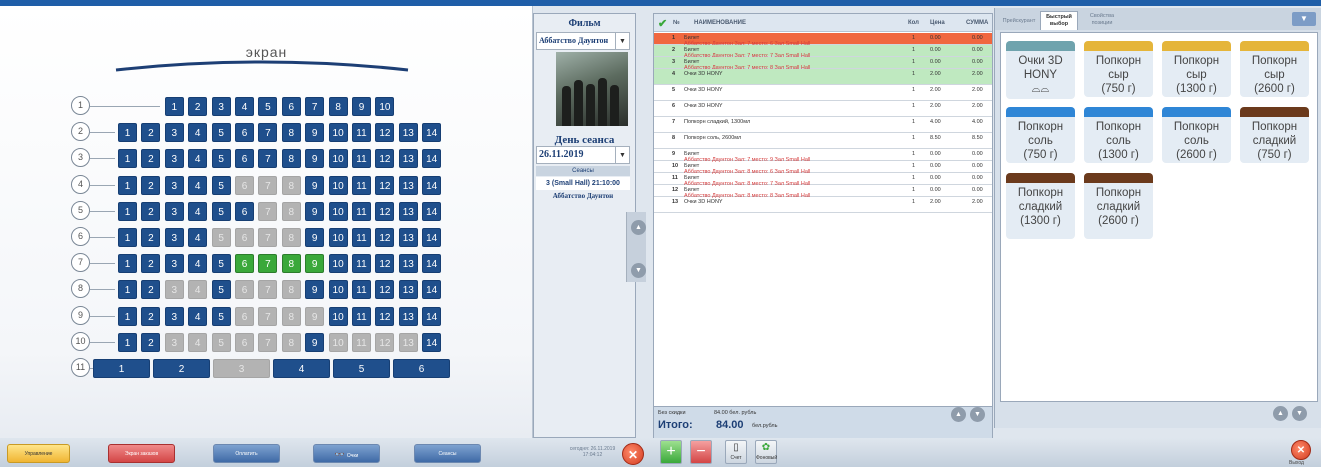 Image resolution: width=1321 pixels, height=467 pixels. I want to click on scroll-up-icon: ▲, so click(638, 227).